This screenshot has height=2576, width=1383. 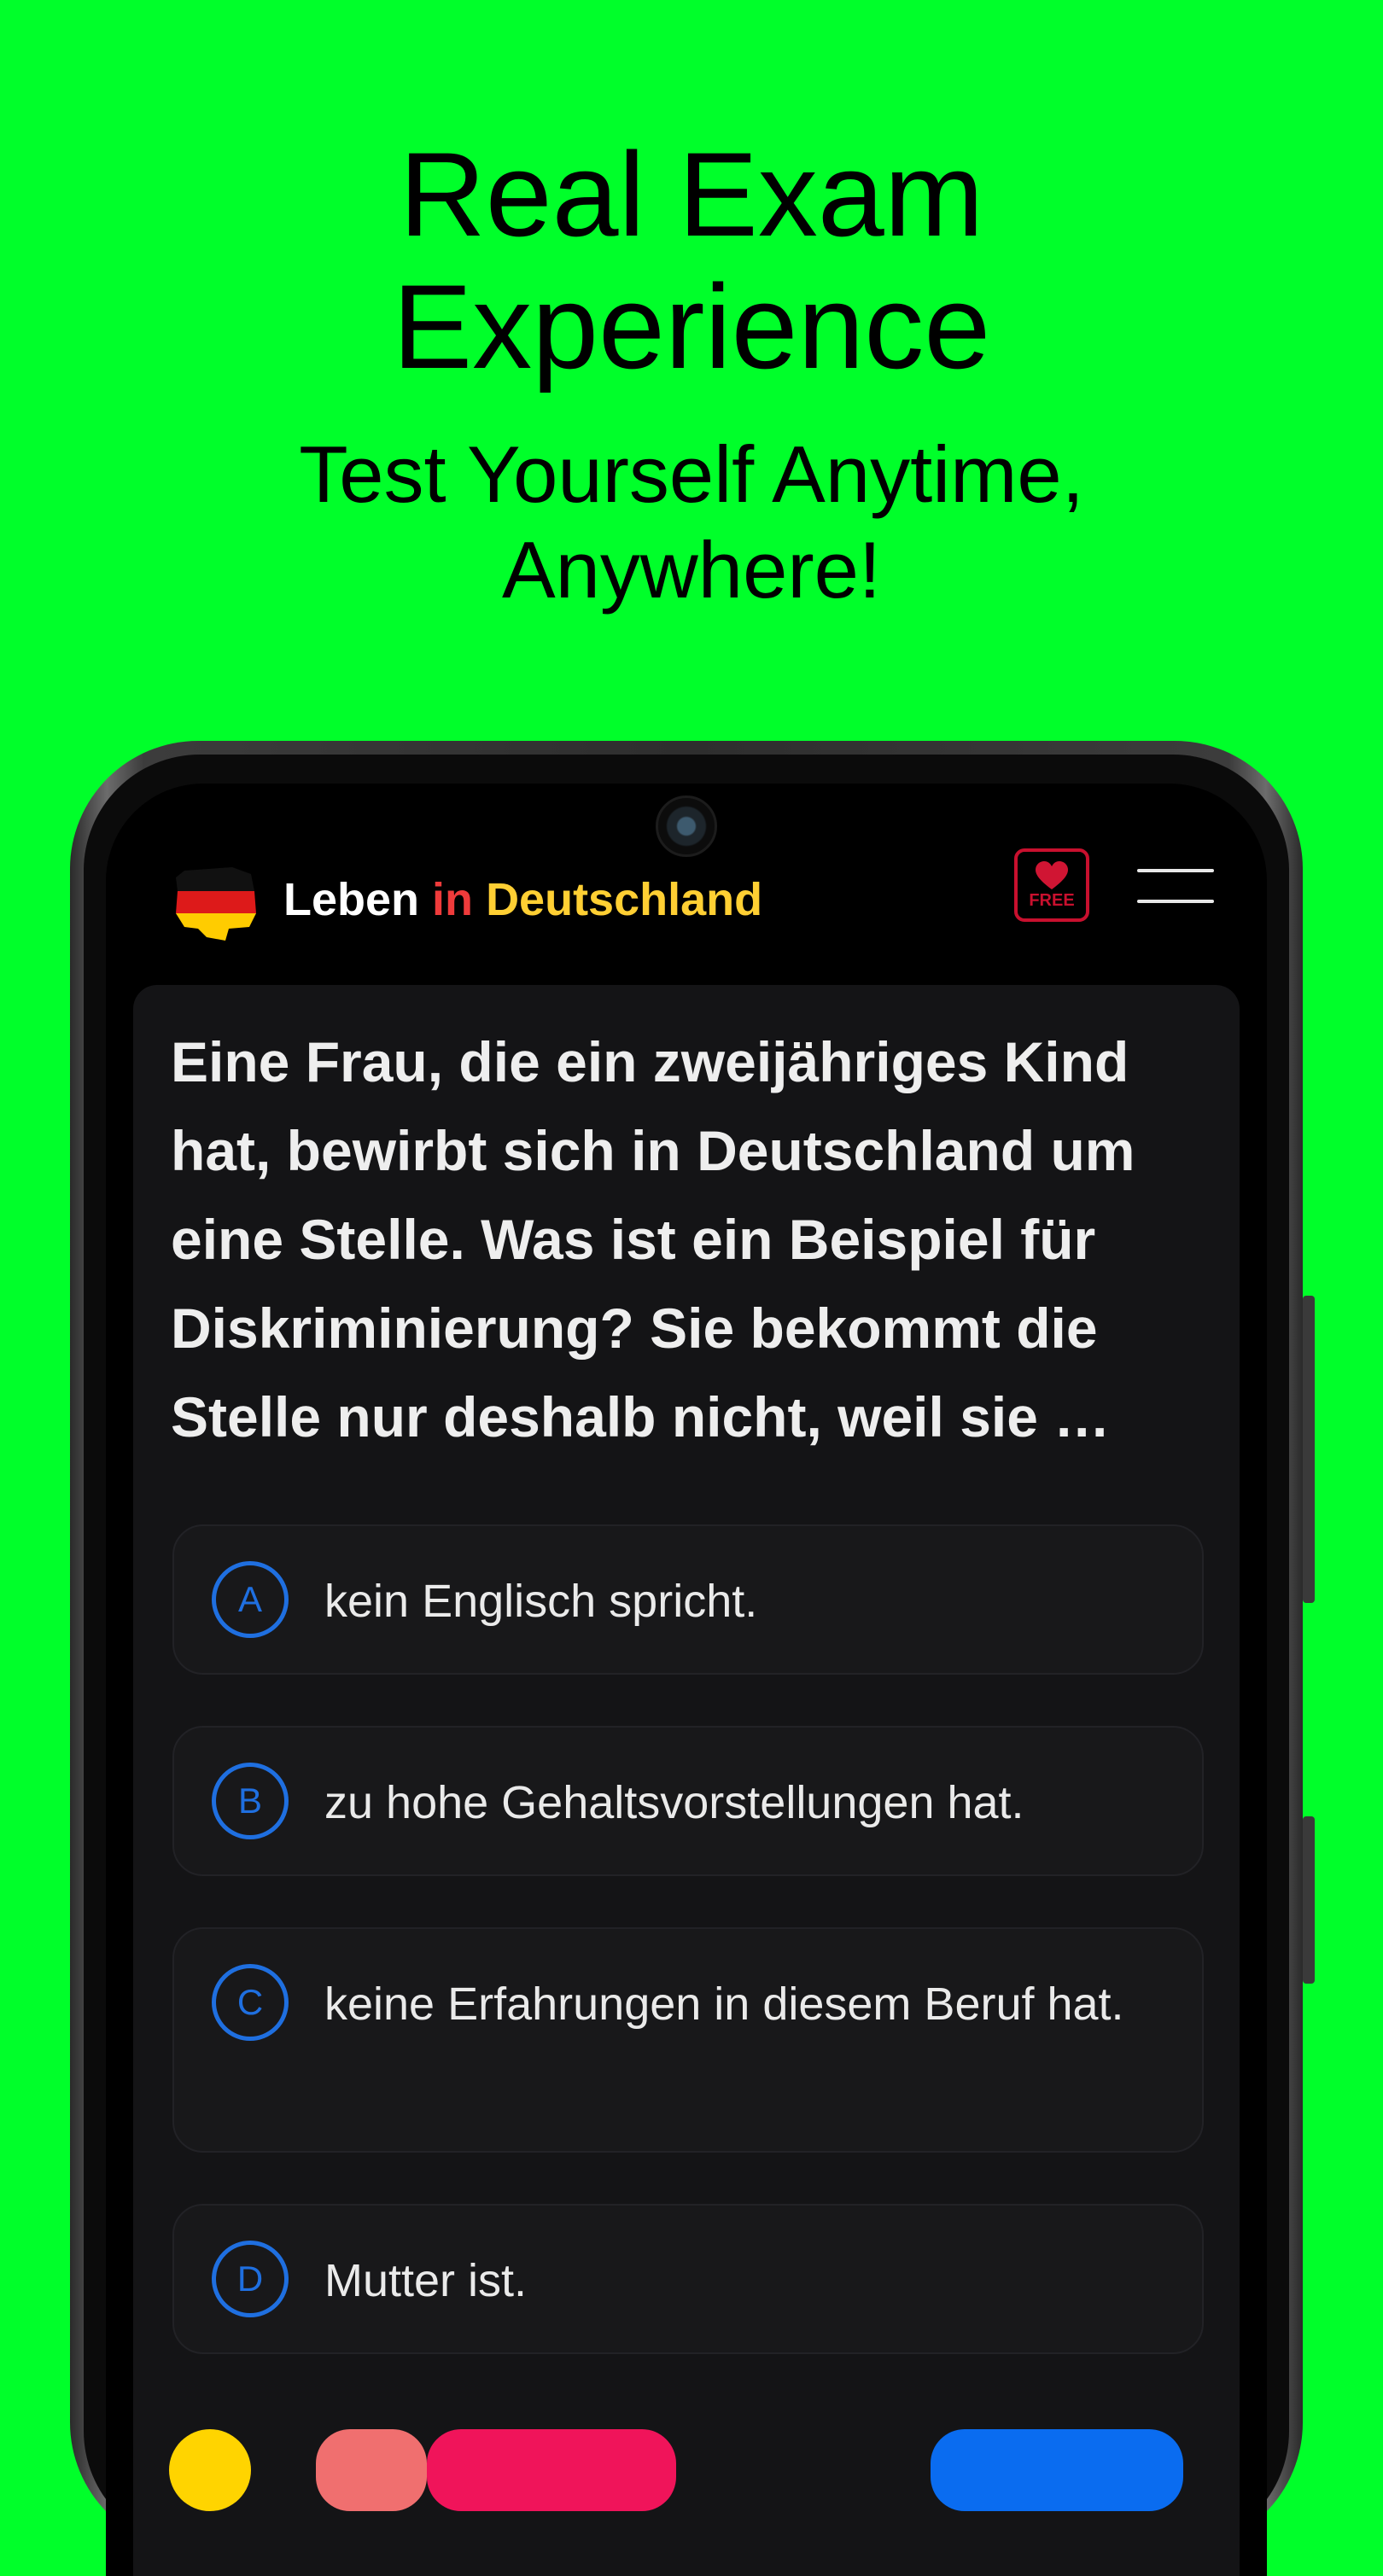 What do you see at coordinates (1176, 870) in the screenshot?
I see `menu-line-top` at bounding box center [1176, 870].